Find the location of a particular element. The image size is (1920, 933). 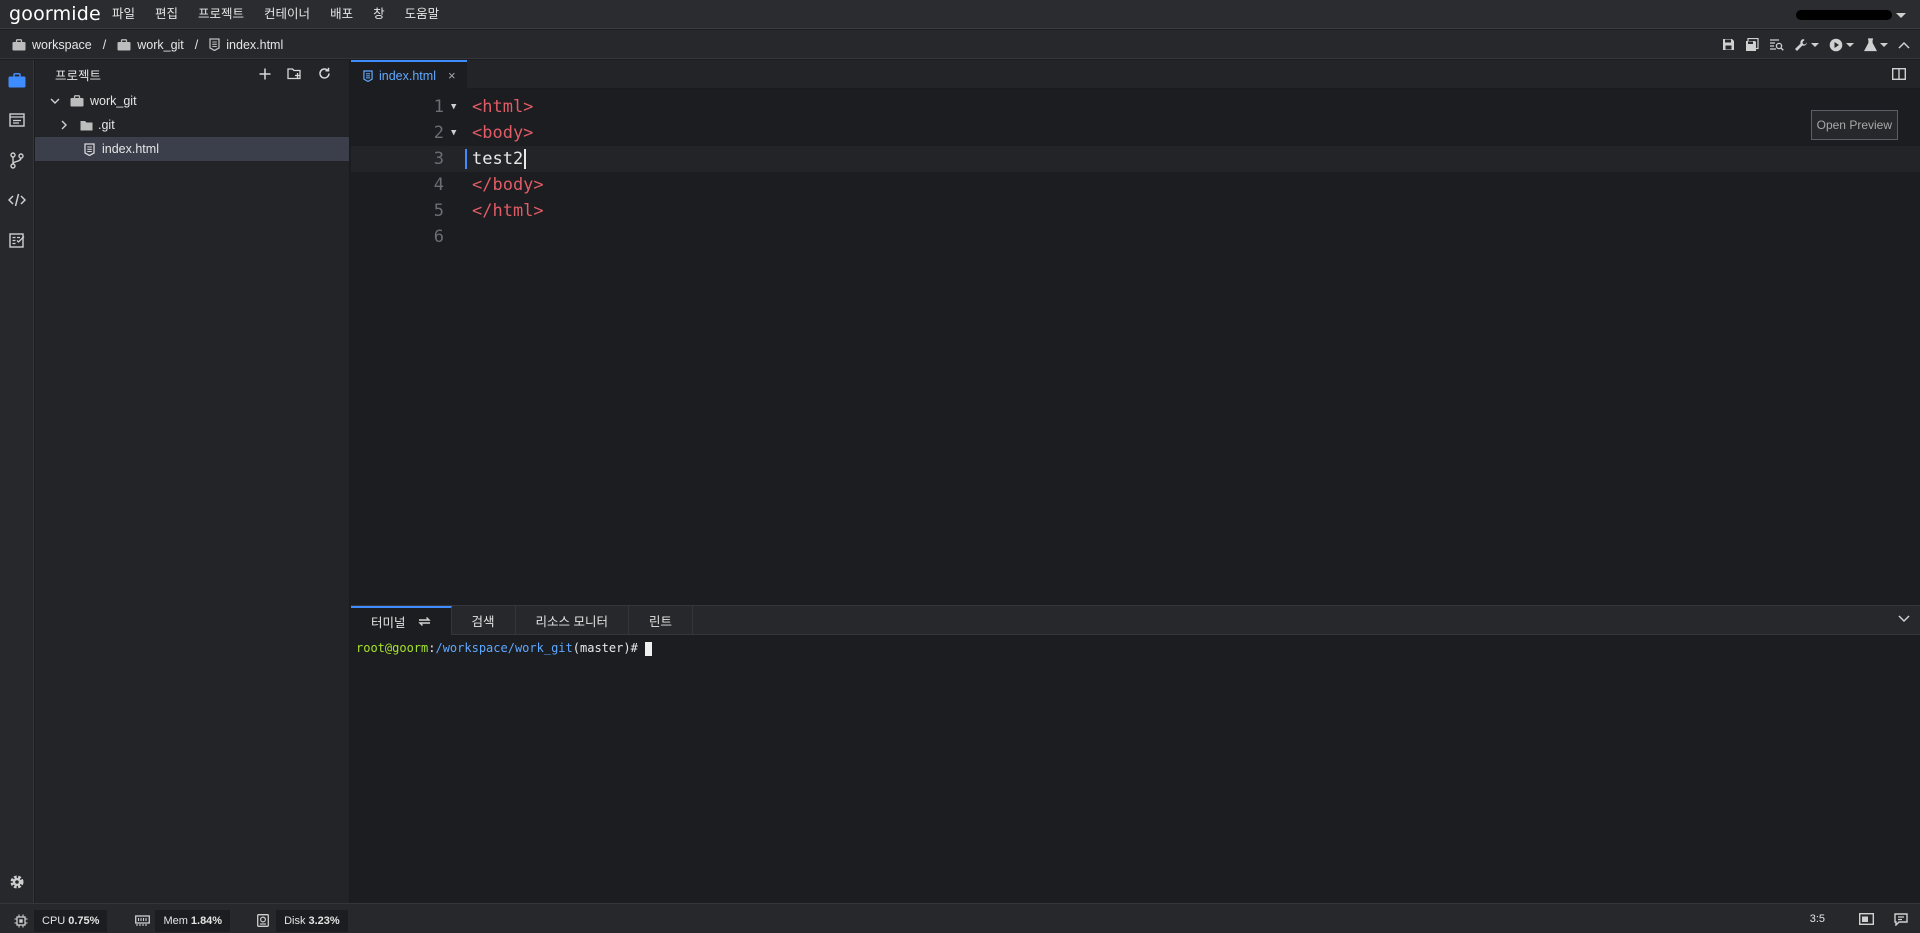

status-bar: CPU 0.75% Mem 1.84% Disk 3.23% 3:5 is located at coordinates (960, 918).